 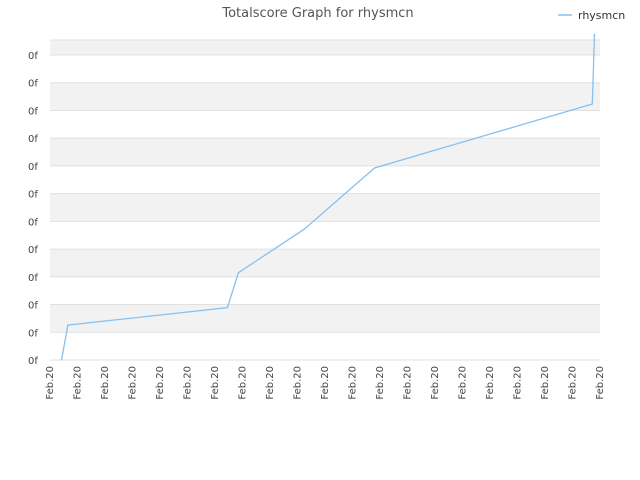 I want to click on chart-title: Totalscore Graph for rhysmcn, so click(x=317, y=13).